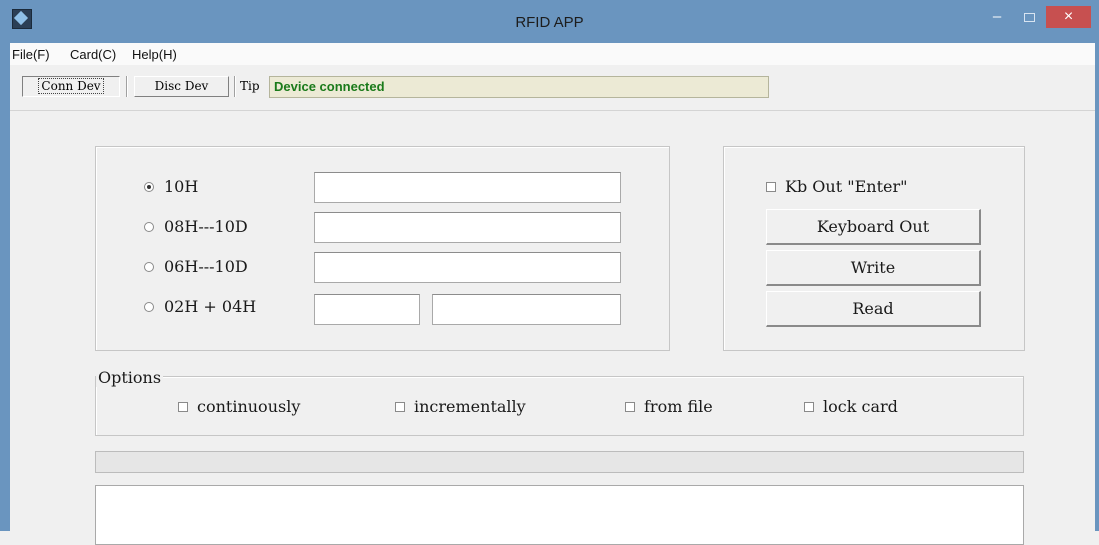 This screenshot has height=545, width=1099. What do you see at coordinates (873, 309) in the screenshot?
I see `read-button: Read` at bounding box center [873, 309].